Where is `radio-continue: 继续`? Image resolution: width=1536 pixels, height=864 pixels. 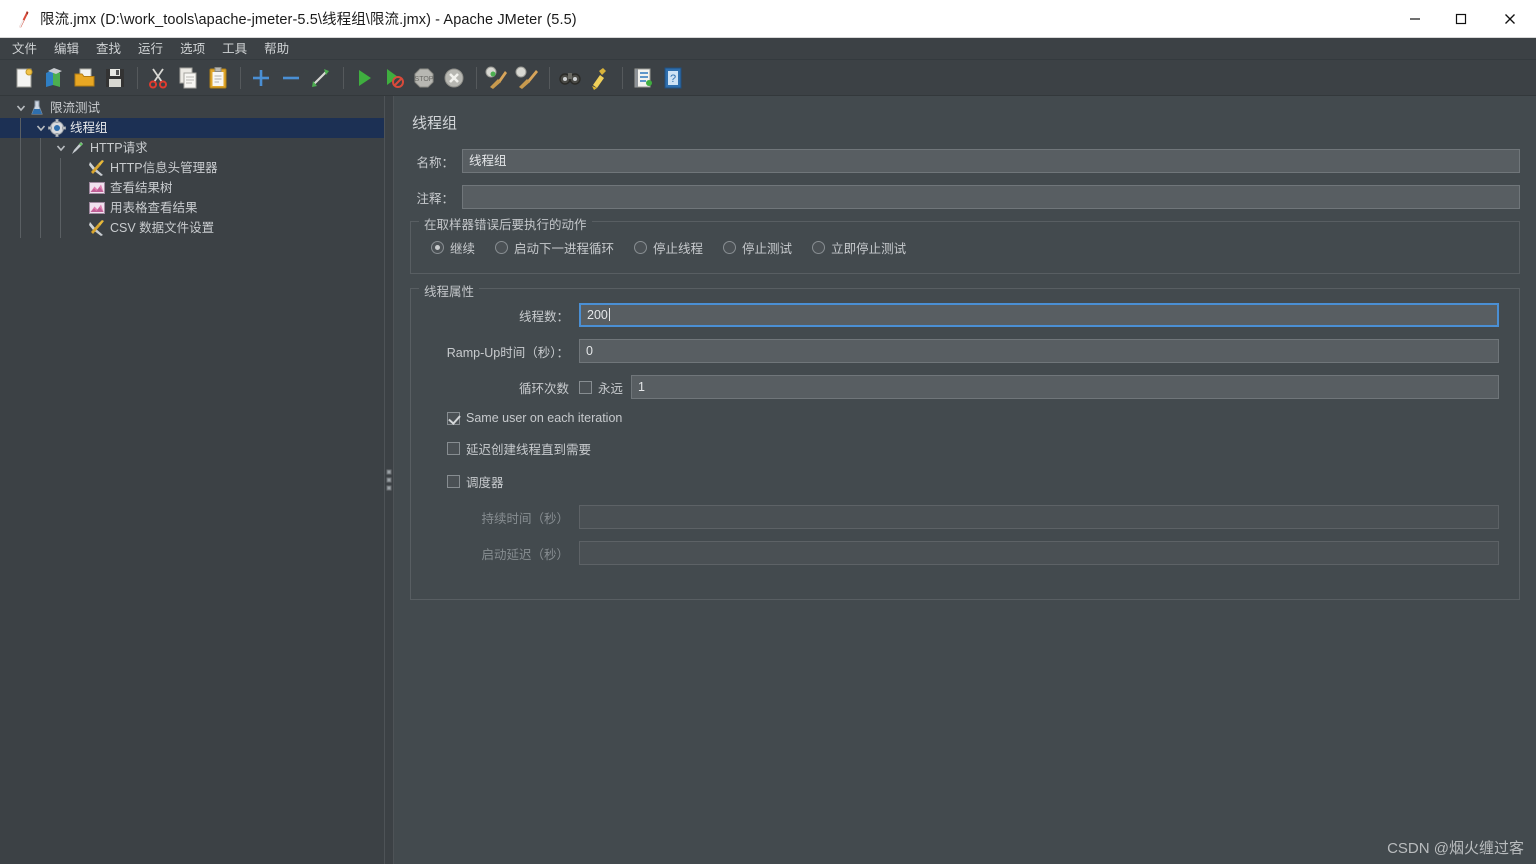
radio-continue: 继续 is located at coordinates (453, 247).